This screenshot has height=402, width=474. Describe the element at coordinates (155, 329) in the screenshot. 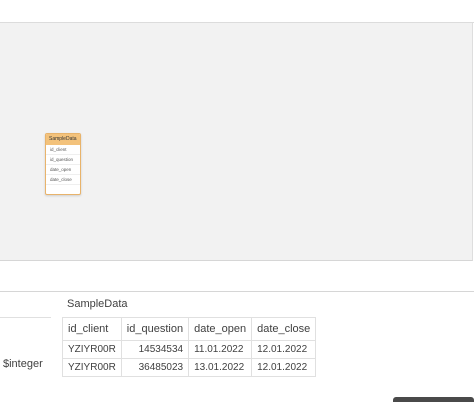

I see `column-header: id_question` at that location.